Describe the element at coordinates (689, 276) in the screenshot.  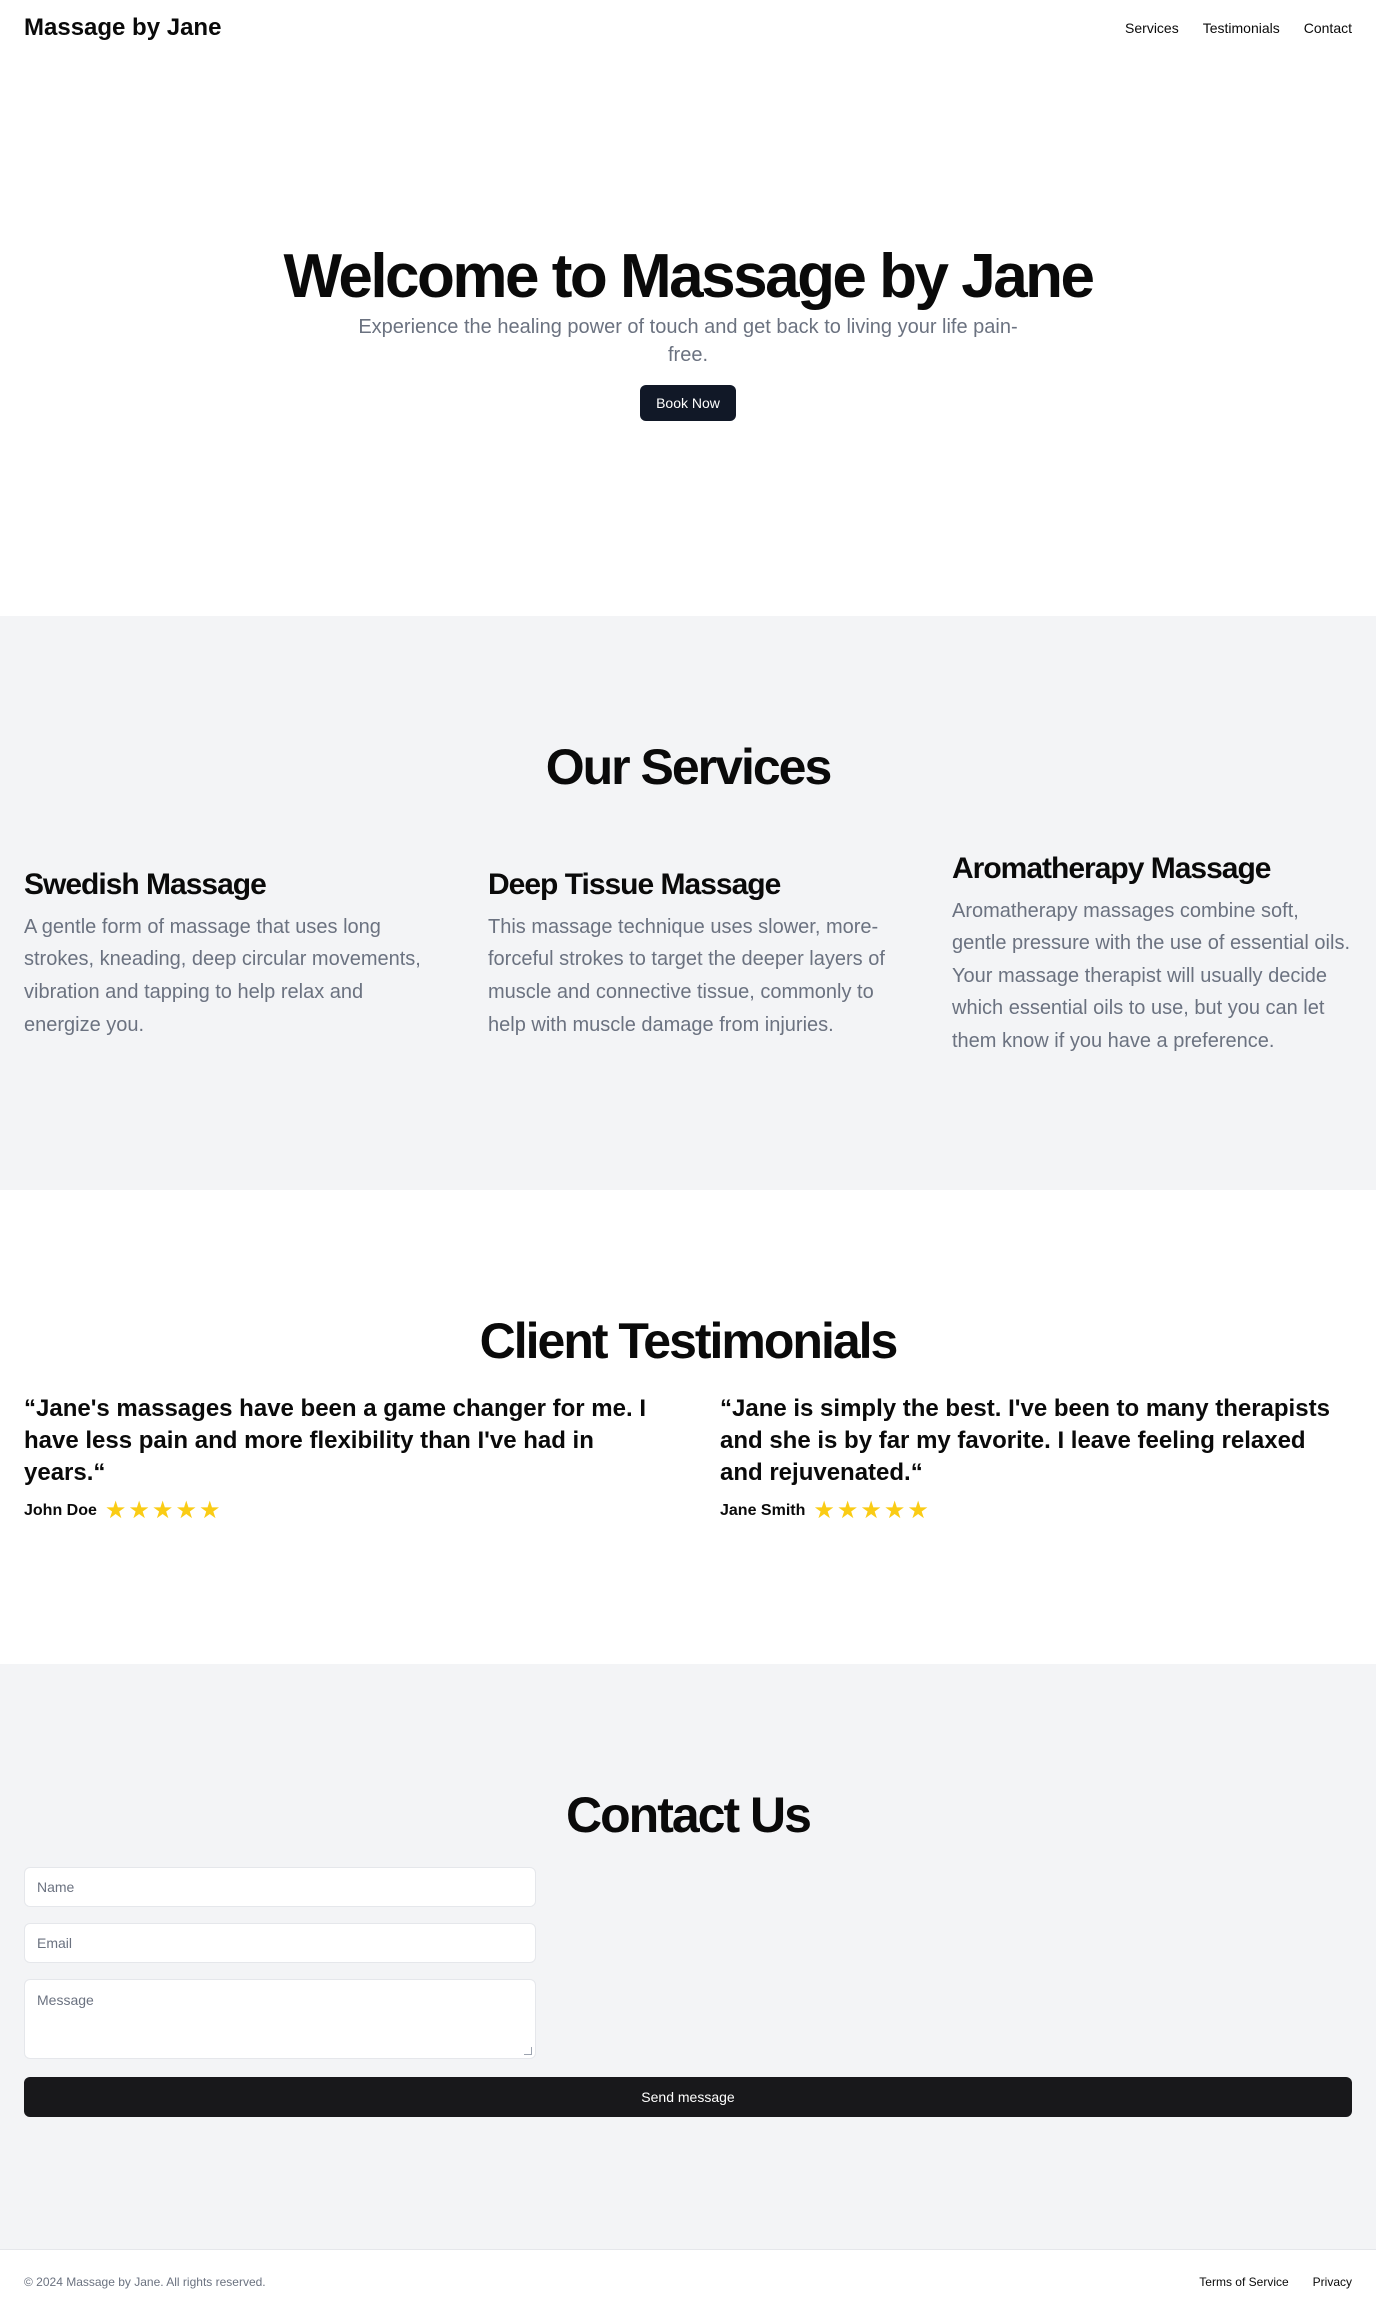
I see `hero-title: Welcome to Massage by Jane` at that location.